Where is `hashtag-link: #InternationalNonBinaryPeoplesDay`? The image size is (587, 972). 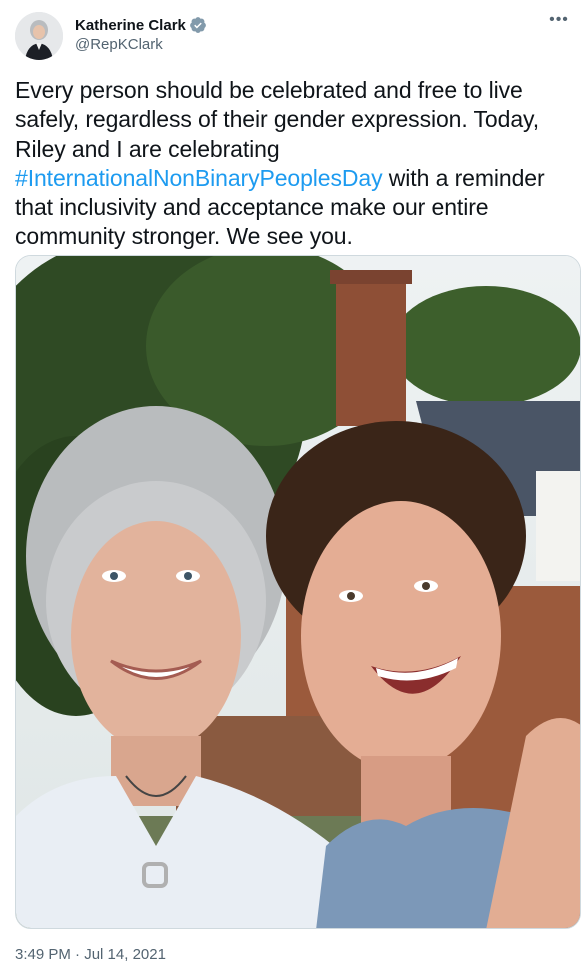 hashtag-link: #InternationalNonBinaryPeoplesDay is located at coordinates (199, 178).